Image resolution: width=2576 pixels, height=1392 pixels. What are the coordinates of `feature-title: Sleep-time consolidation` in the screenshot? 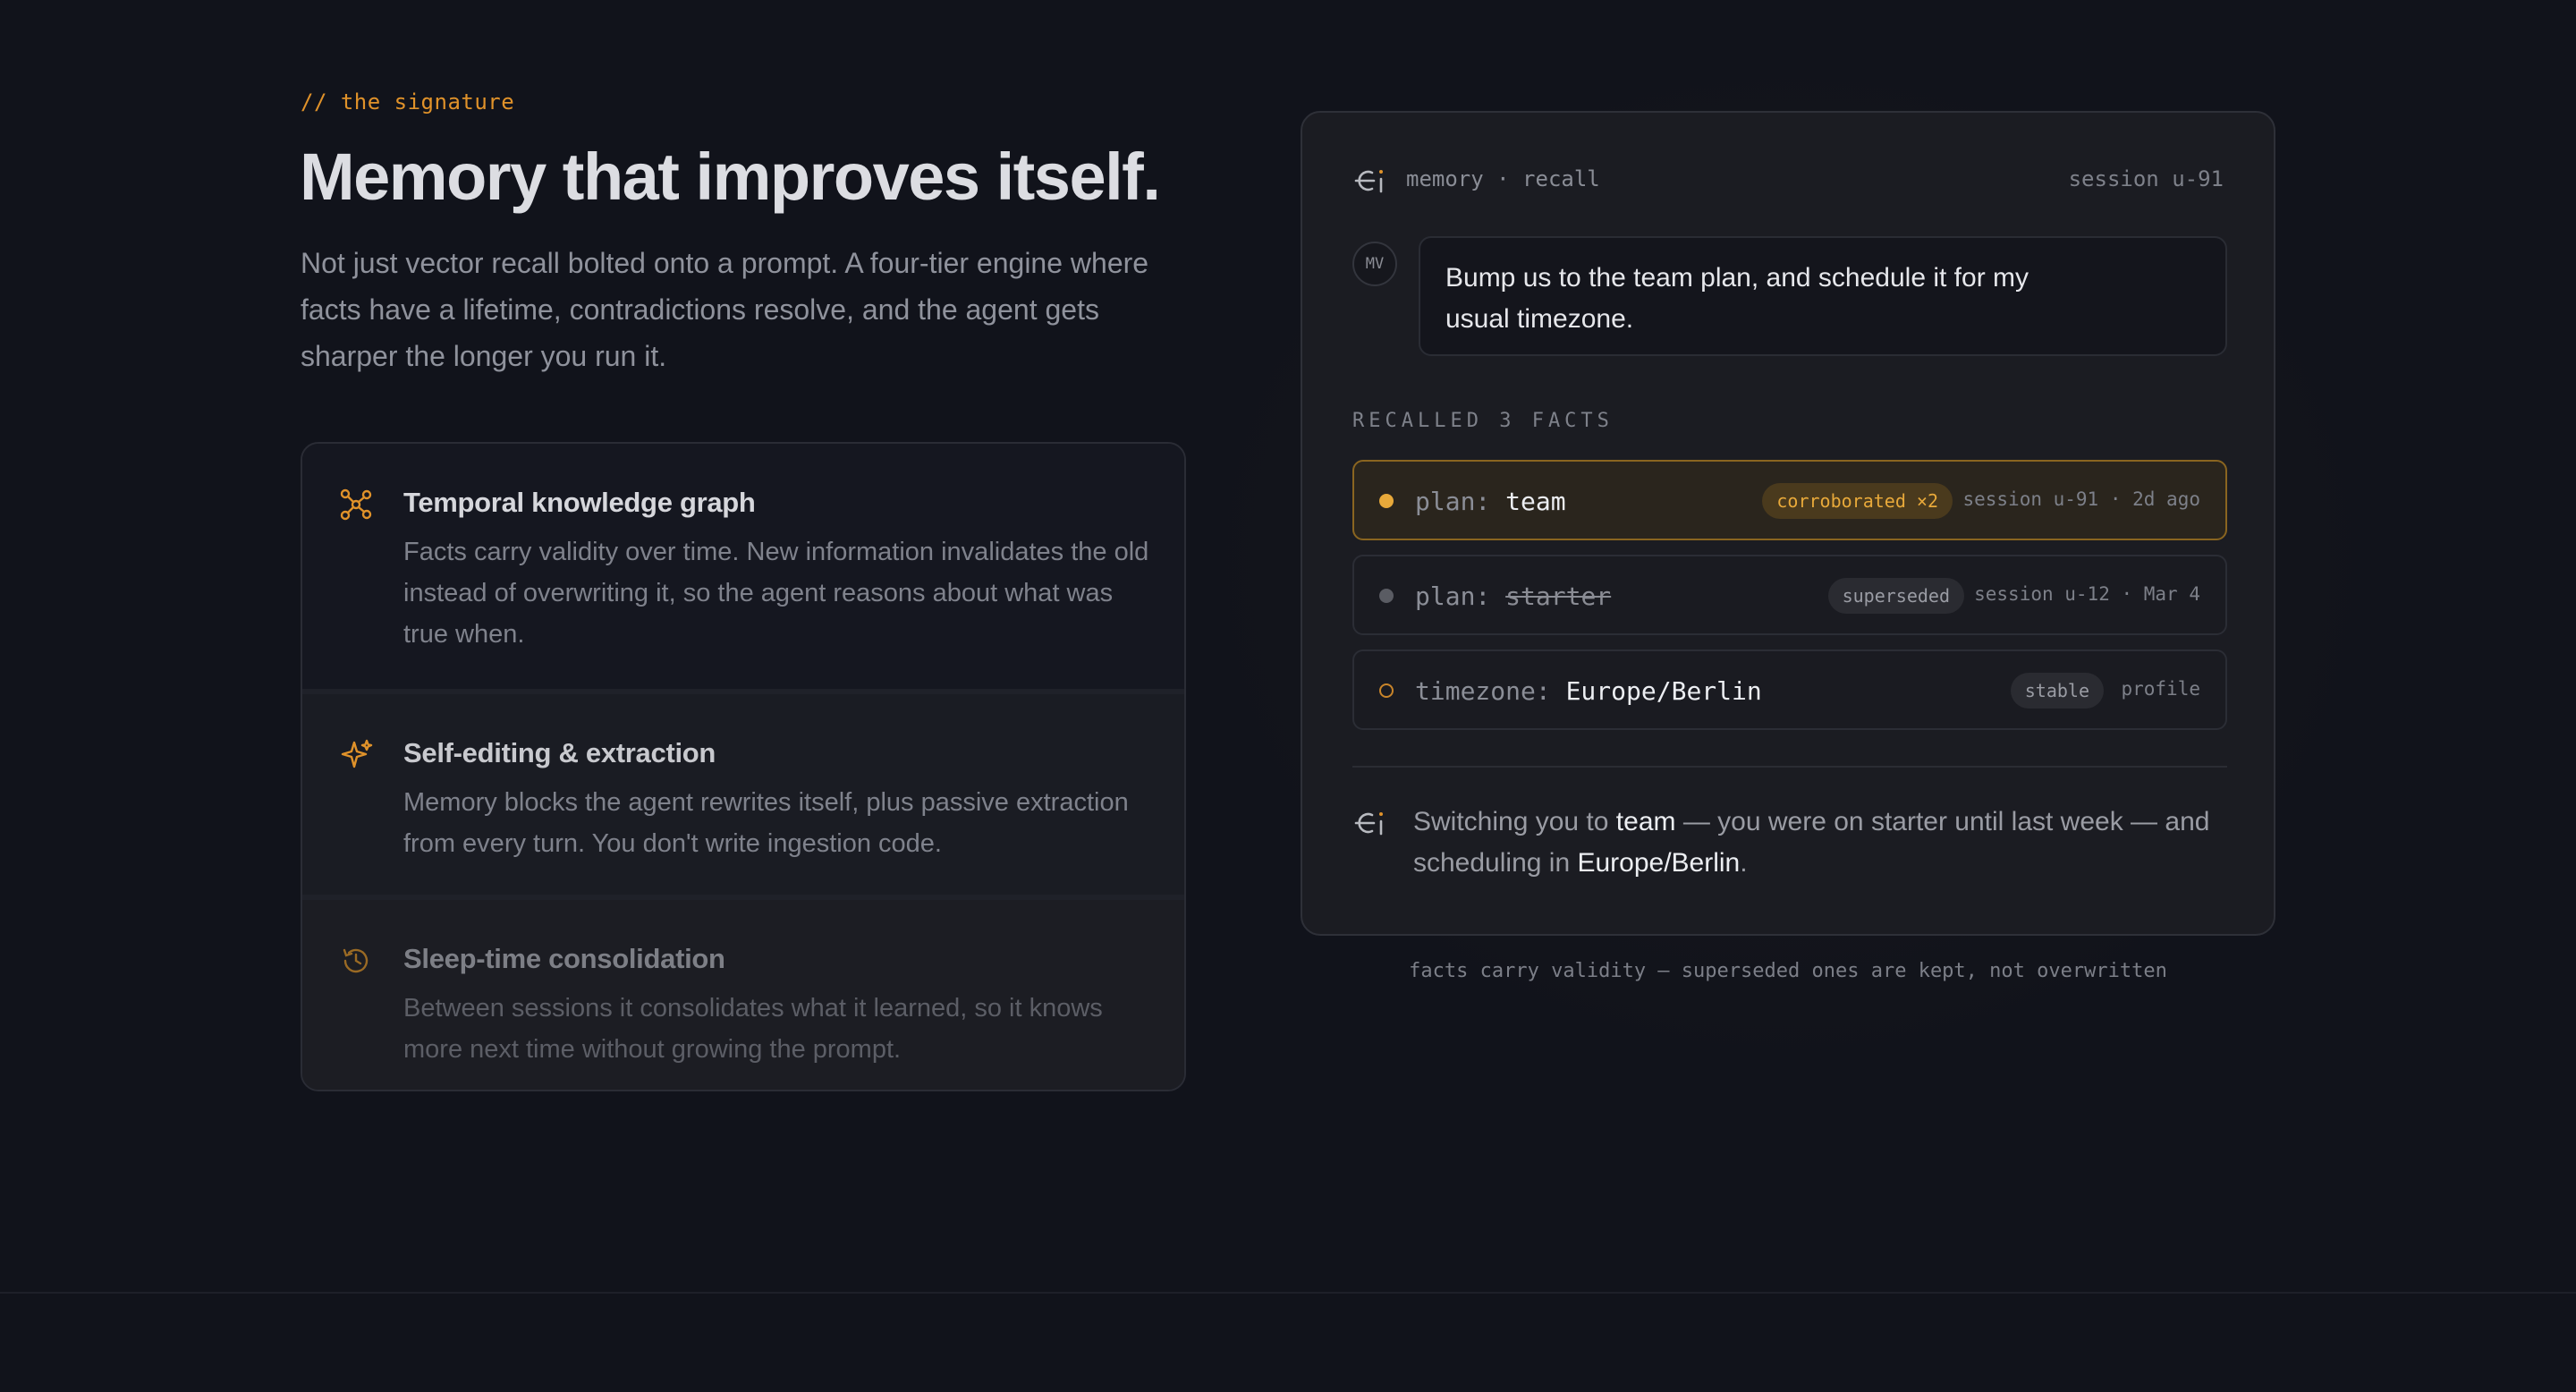 It's located at (564, 958).